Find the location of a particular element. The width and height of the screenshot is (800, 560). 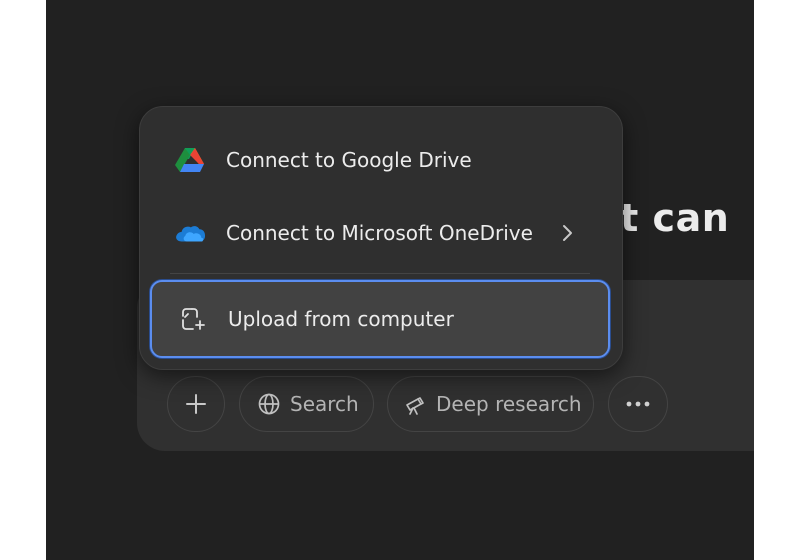

add-button is located at coordinates (196, 404).